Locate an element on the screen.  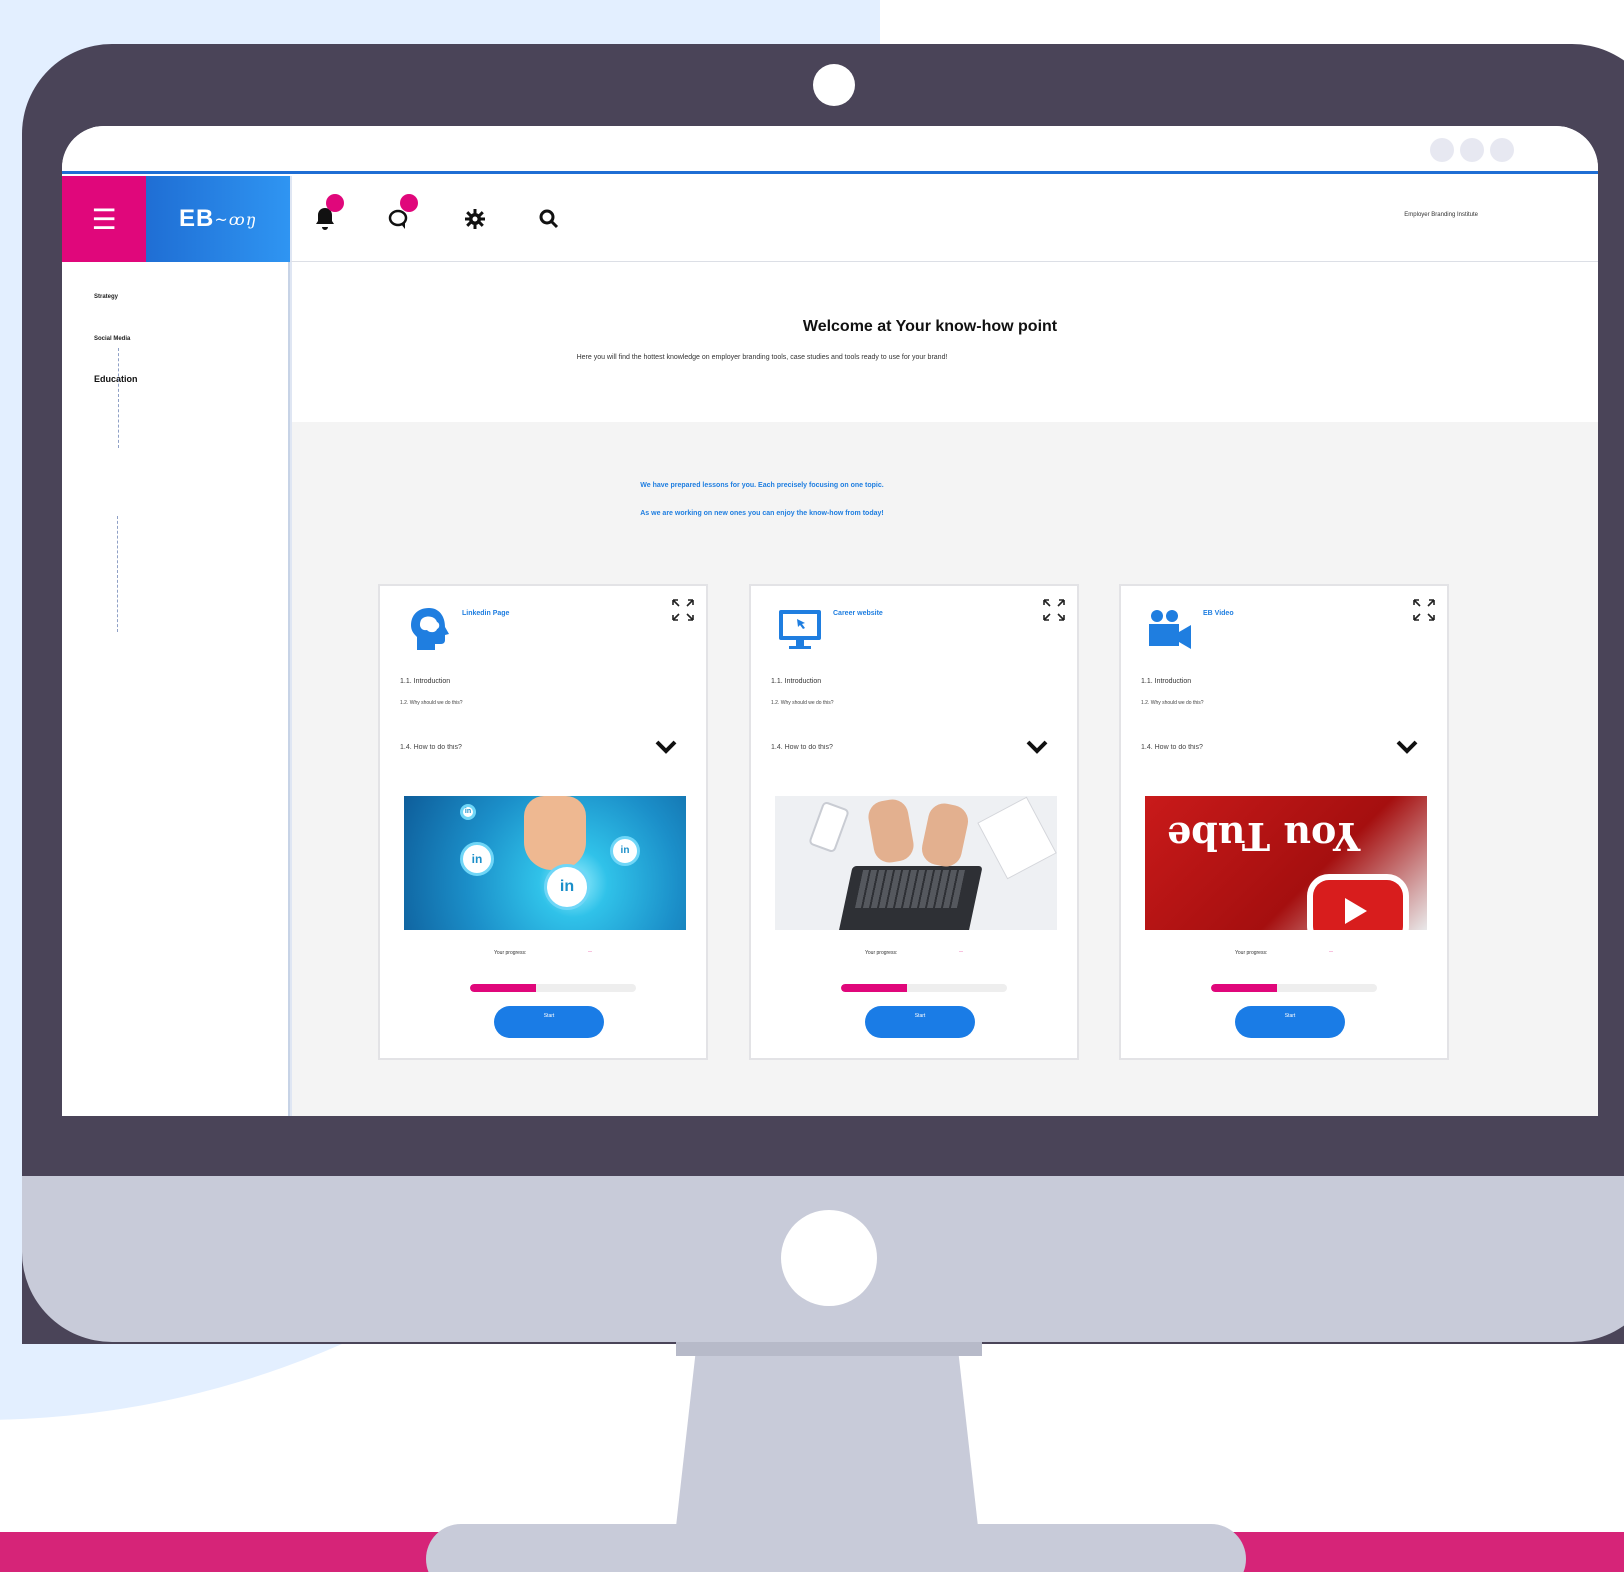
logo-script: ~ꝏŋ is located at coordinates (236, 219).